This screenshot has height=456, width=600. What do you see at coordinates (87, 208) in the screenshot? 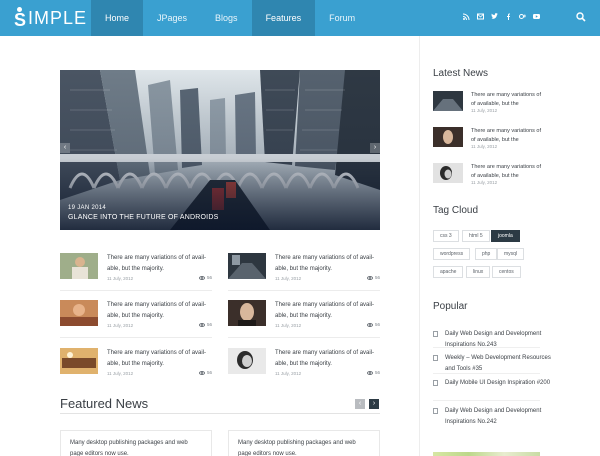
I see `slide-date: 19 JAN 2014` at bounding box center [87, 208].